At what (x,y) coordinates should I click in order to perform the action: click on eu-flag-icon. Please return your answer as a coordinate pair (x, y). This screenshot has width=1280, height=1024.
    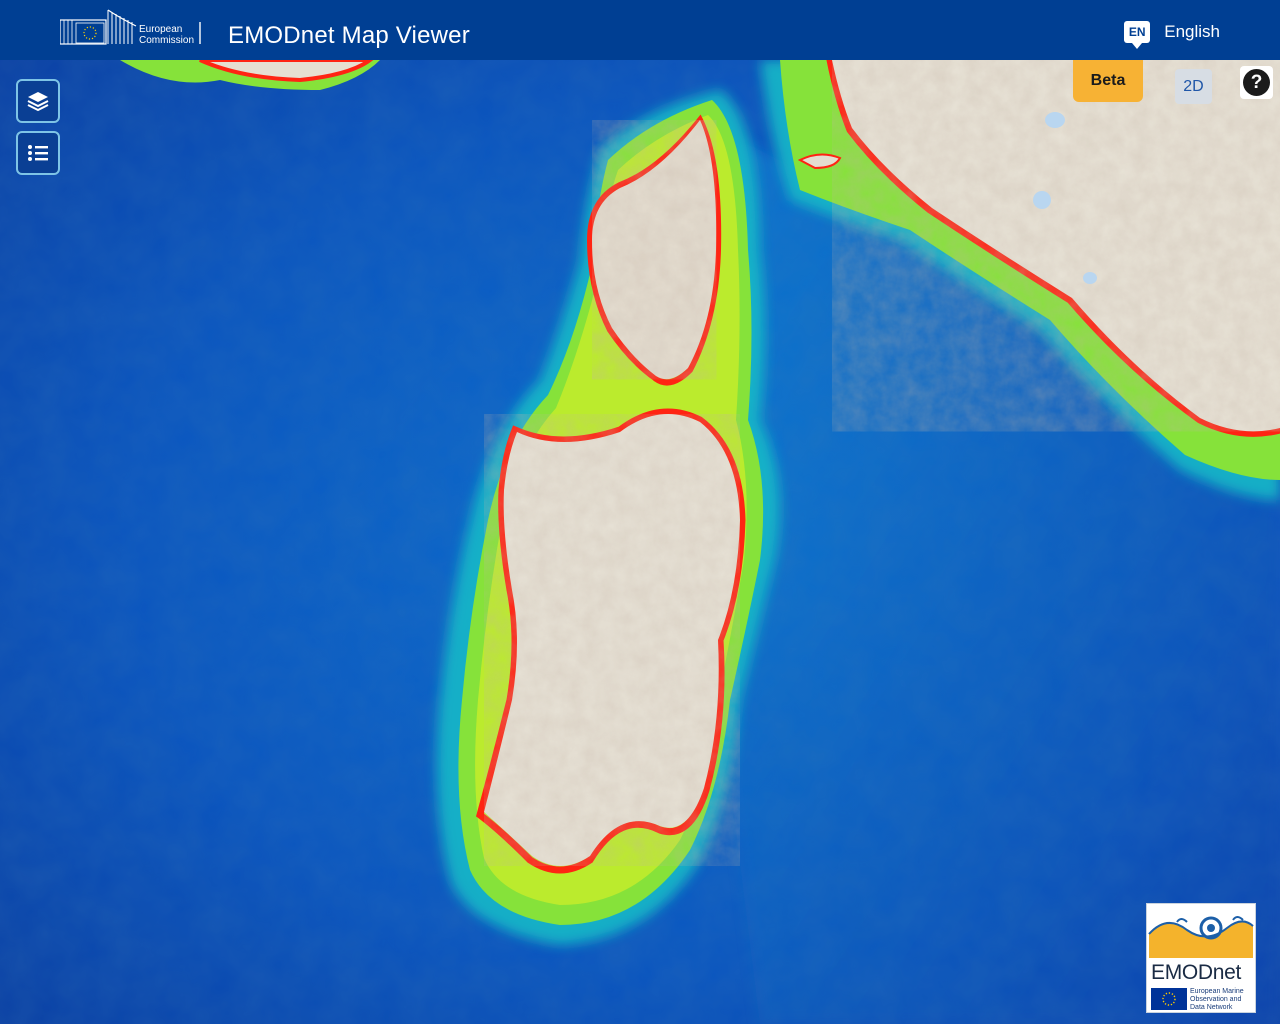
    Looking at the image, I should click on (1169, 999).